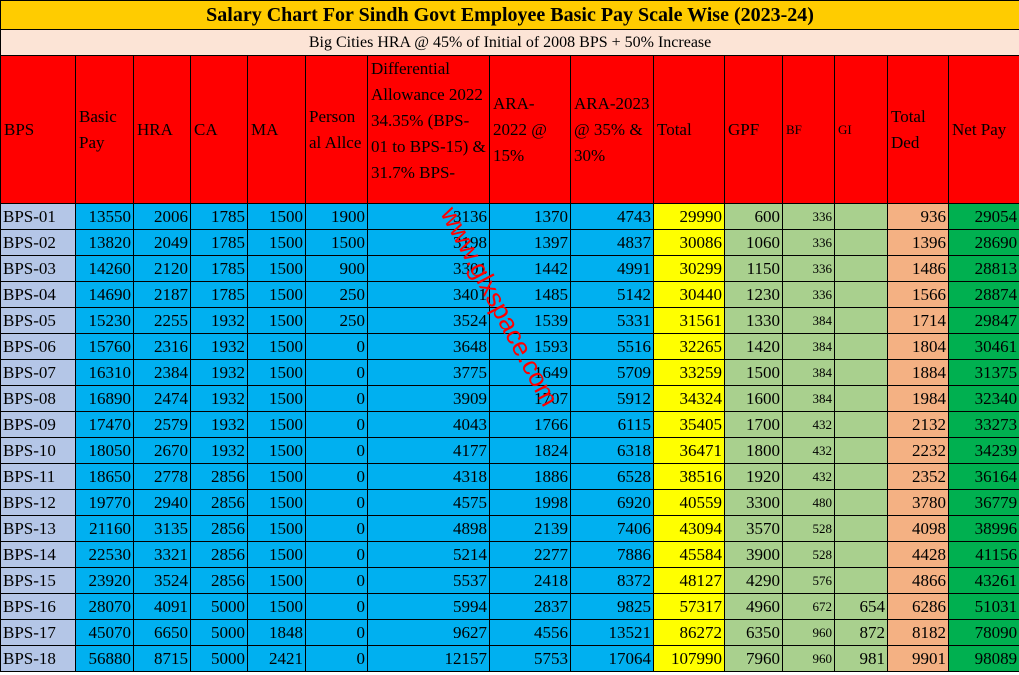 The width and height of the screenshot is (1019, 675). Describe the element at coordinates (428, 632) in the screenshot. I see `cell-differential-allowance: 9627` at that location.